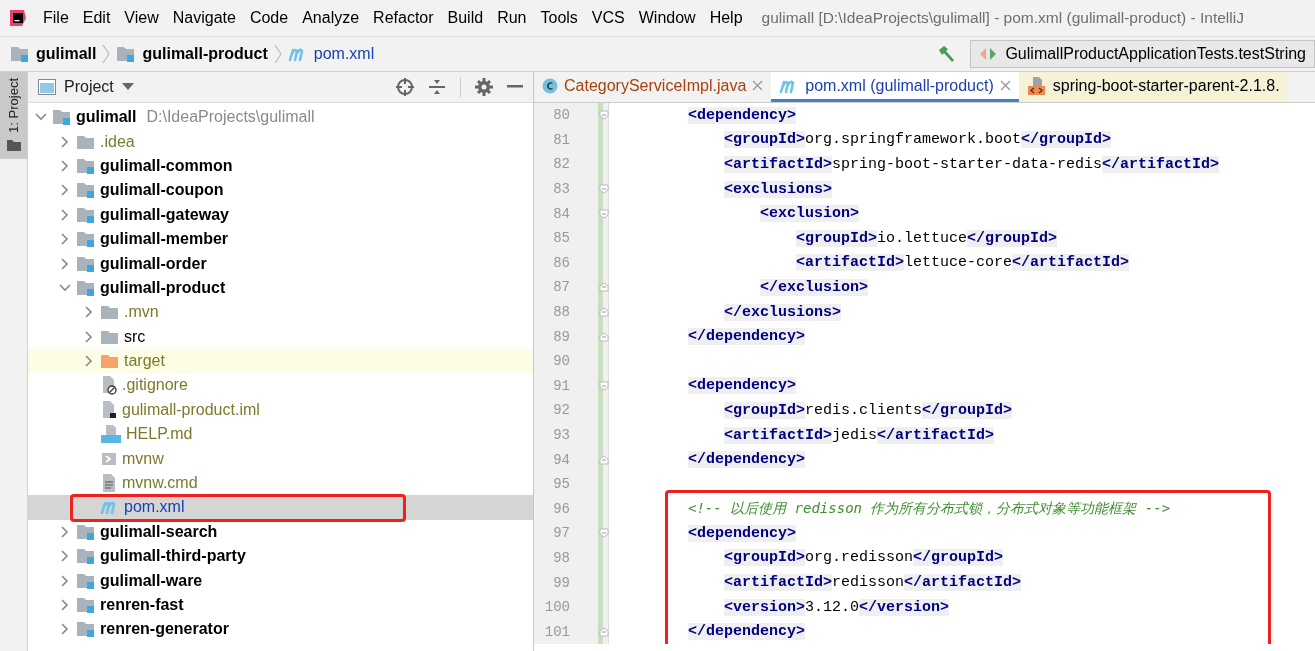 The width and height of the screenshot is (1315, 651). Describe the element at coordinates (280, 580) in the screenshot. I see `tree-item: gulimall-ware` at that location.